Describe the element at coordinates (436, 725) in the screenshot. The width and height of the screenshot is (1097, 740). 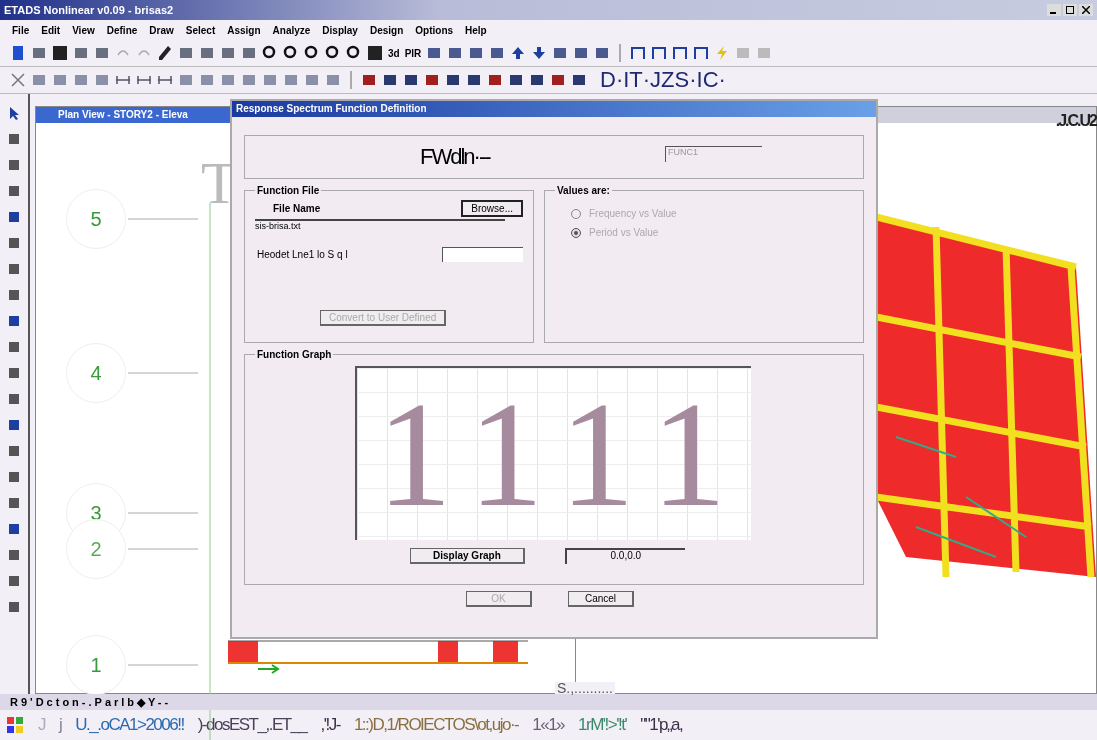
I see `taskbar-item: 1::)D,1/ROIECTOS\ot,ujo·-` at that location.